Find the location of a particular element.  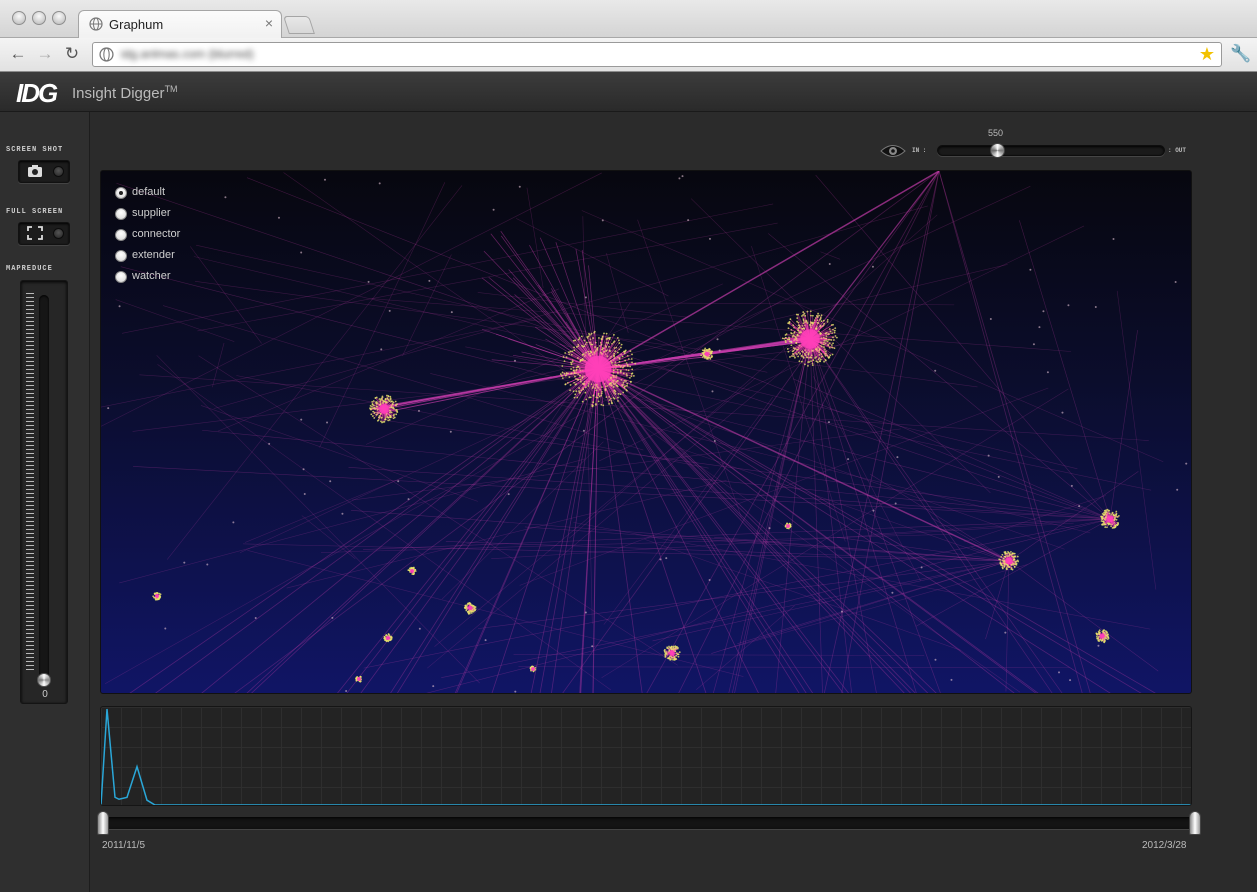

zoom-out-label: : OUT is located at coordinates (1177, 150).